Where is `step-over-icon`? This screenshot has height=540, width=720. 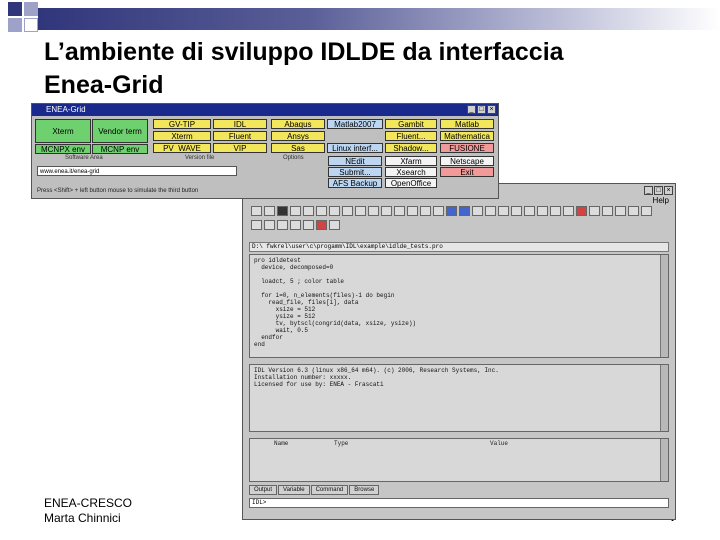 step-over-icon is located at coordinates (425, 211).